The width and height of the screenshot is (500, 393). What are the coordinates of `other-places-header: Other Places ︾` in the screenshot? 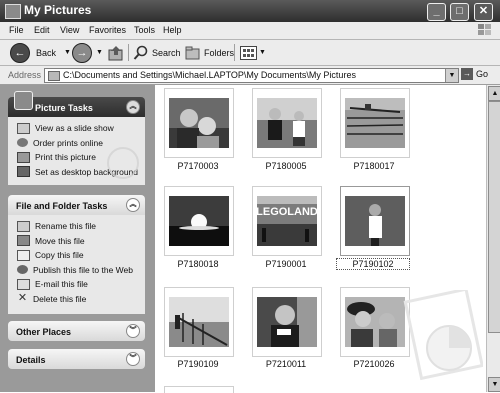 It's located at (76, 331).